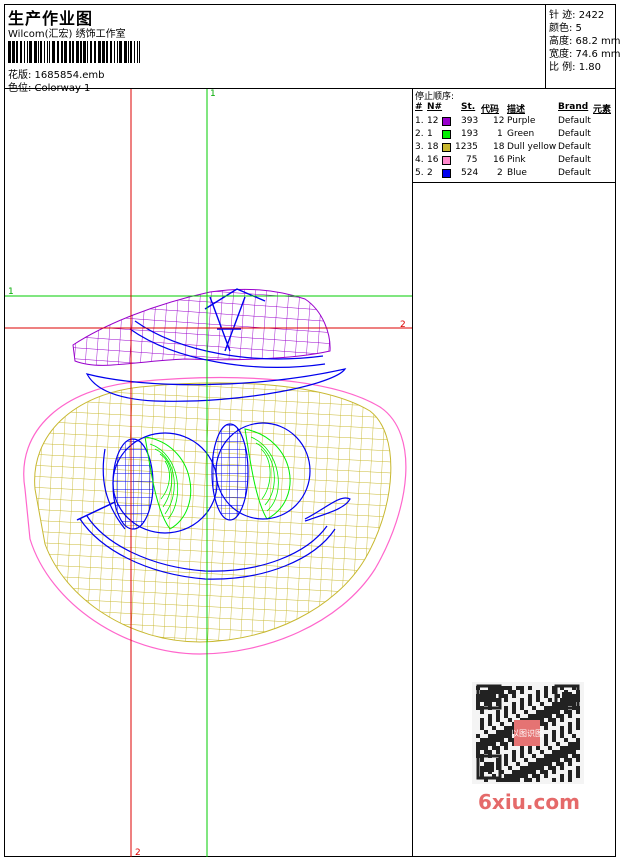 Image resolution: width=620 pixels, height=861 pixels. I want to click on table-row: 4. 16 75 16 Pink Default, so click(514, 161).